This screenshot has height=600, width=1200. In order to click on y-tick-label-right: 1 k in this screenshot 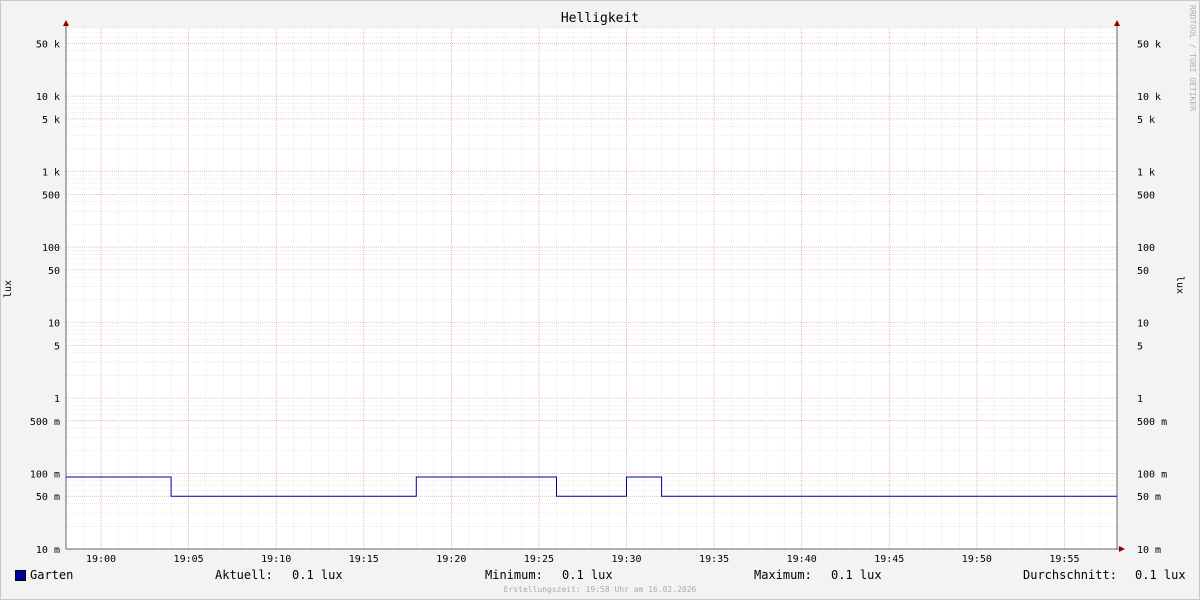, I will do `click(1146, 173)`.